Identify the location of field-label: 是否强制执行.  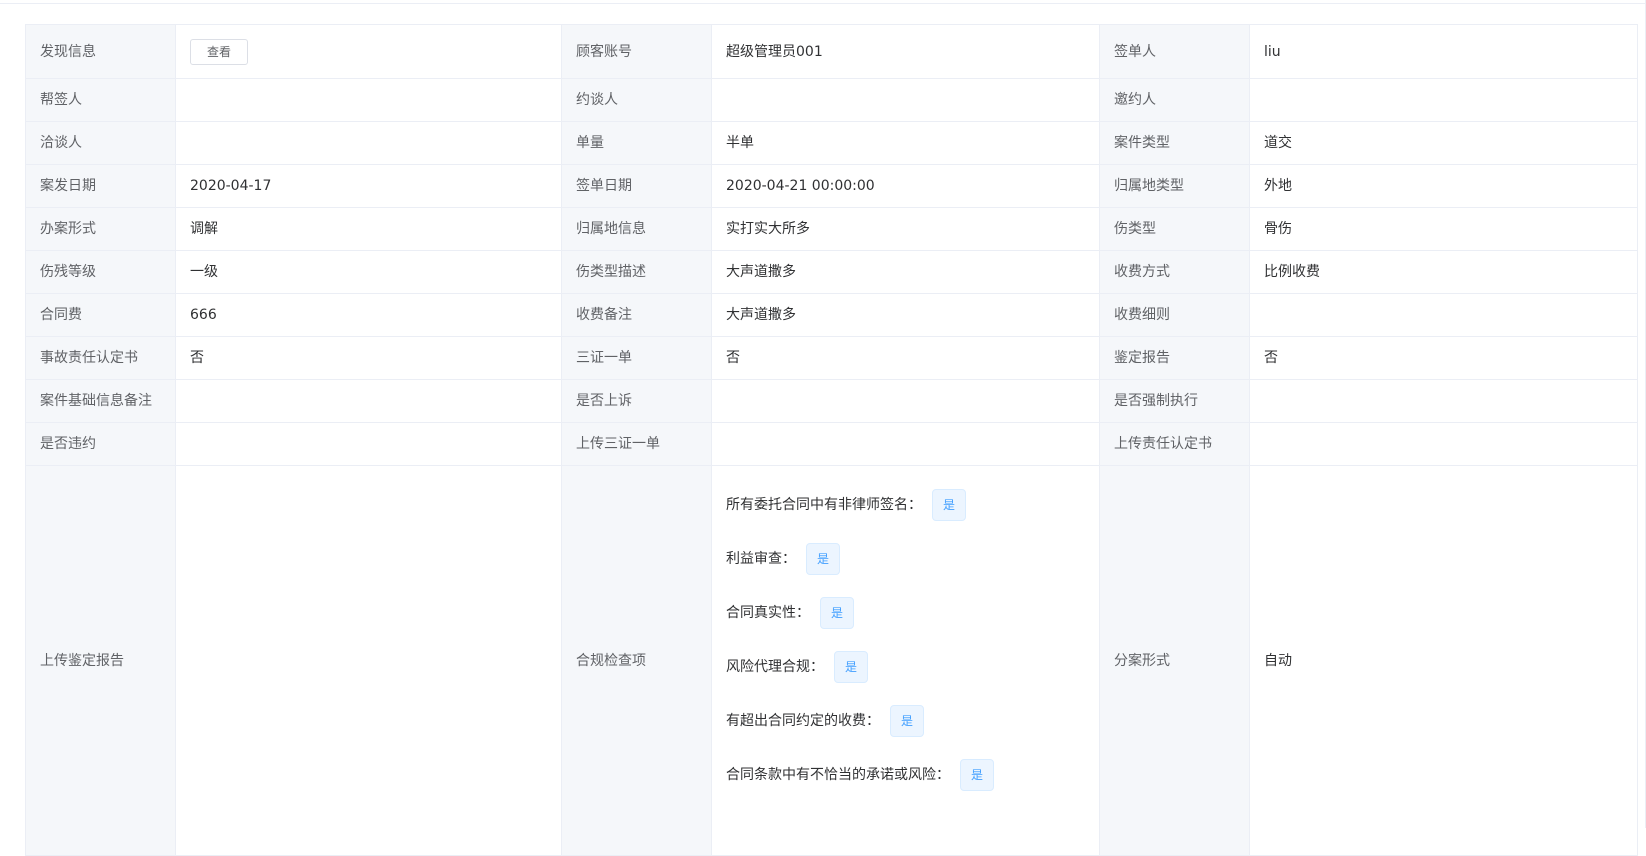
(1174, 401).